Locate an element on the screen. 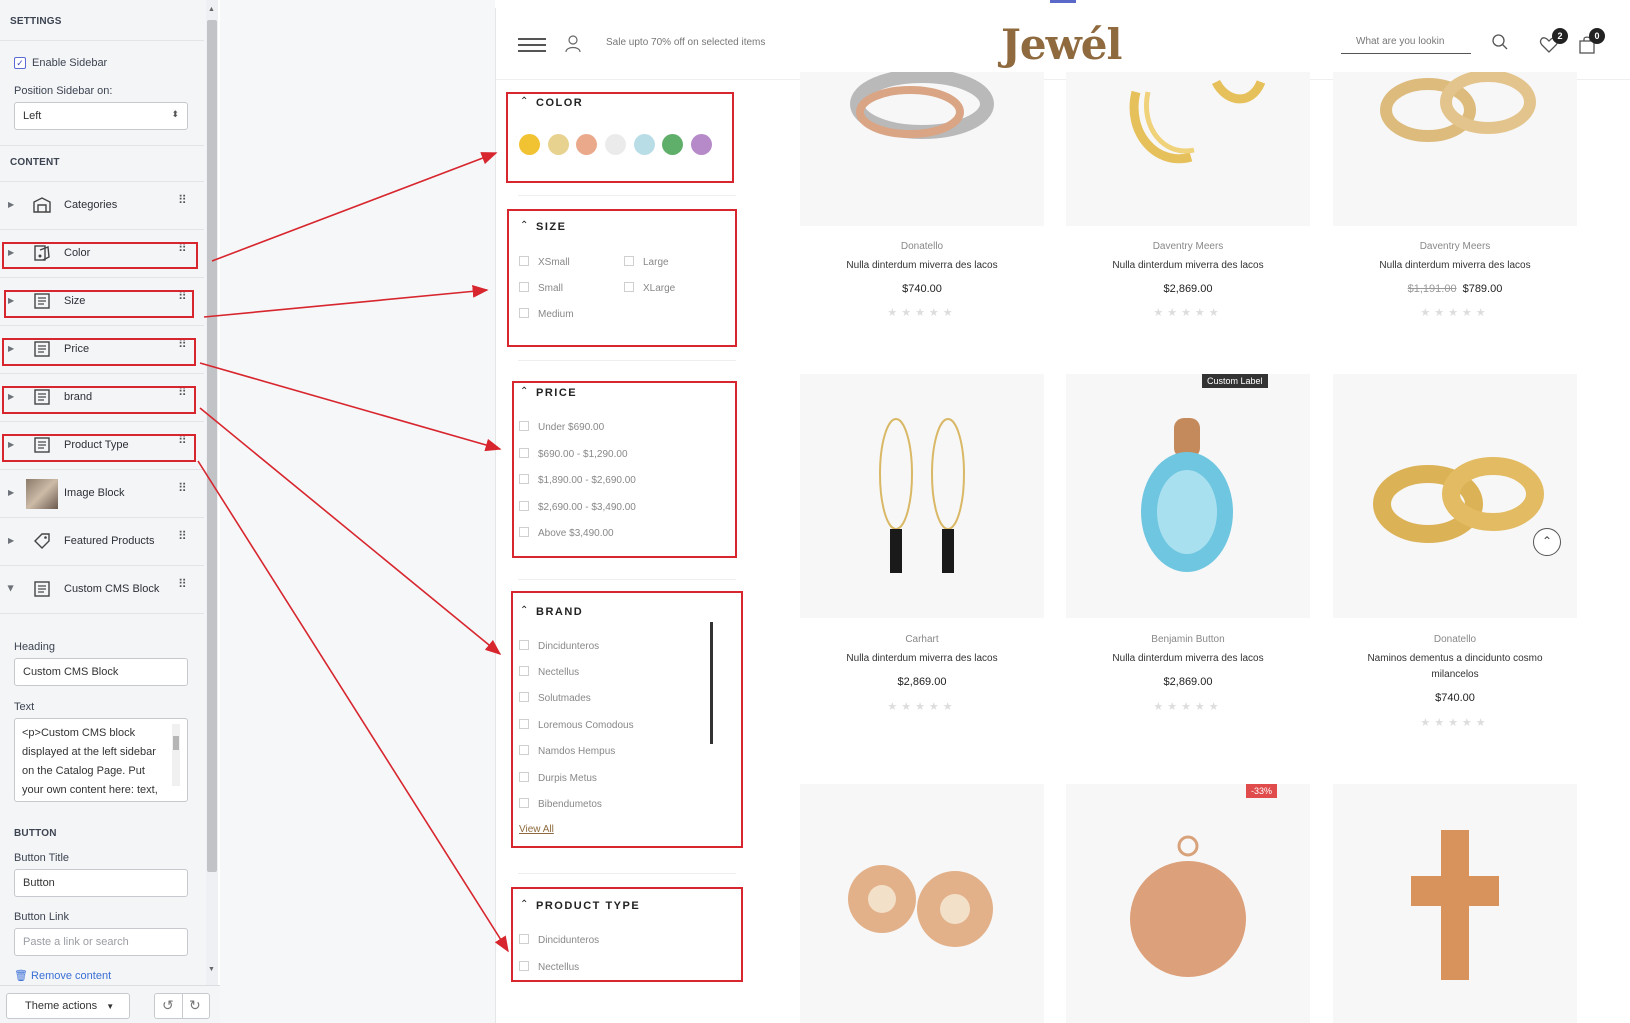 Image resolution: width=1630 pixels, height=1023 pixels. heading-label: Heading is located at coordinates (34, 647).